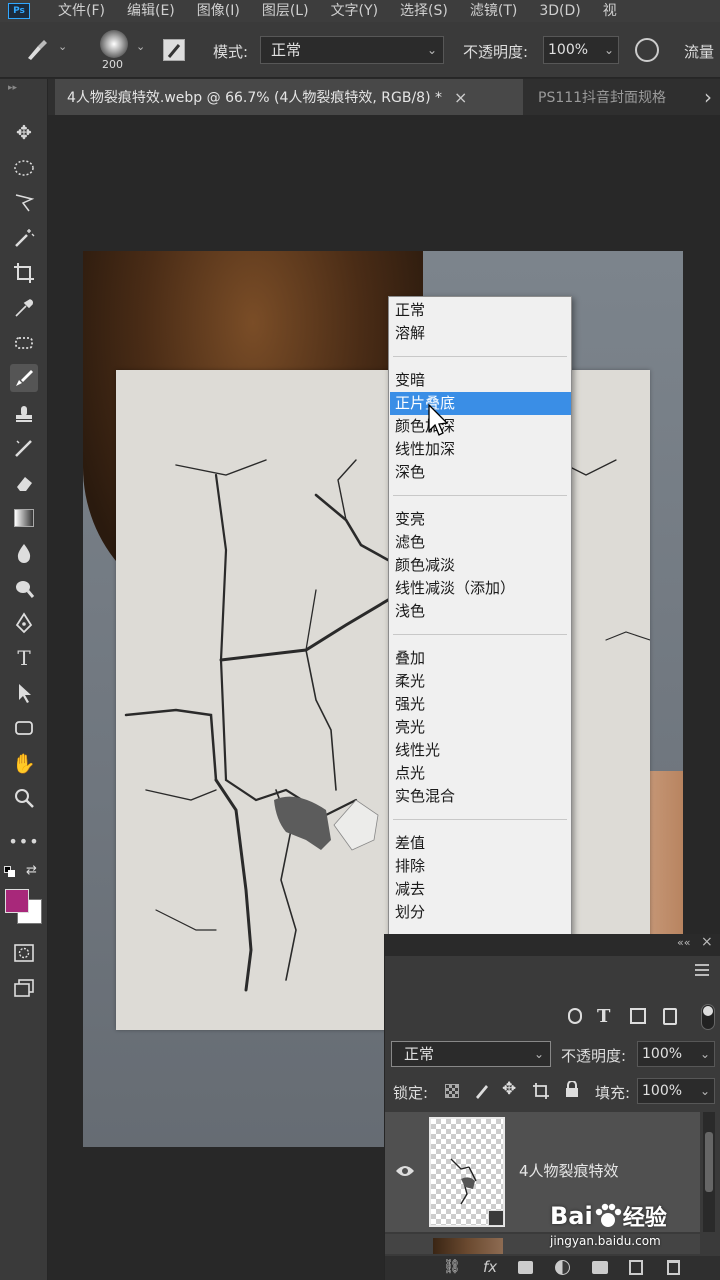 This screenshot has width=720, height=1280. Describe the element at coordinates (24, 308) in the screenshot. I see `eyedropper-icon` at that location.